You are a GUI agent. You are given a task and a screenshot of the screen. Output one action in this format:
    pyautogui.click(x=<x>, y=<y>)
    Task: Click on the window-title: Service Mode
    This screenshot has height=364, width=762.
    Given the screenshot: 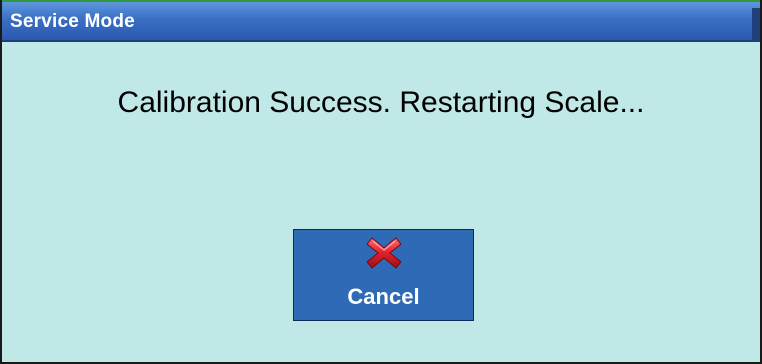 What is the action you would take?
    pyautogui.click(x=72, y=21)
    